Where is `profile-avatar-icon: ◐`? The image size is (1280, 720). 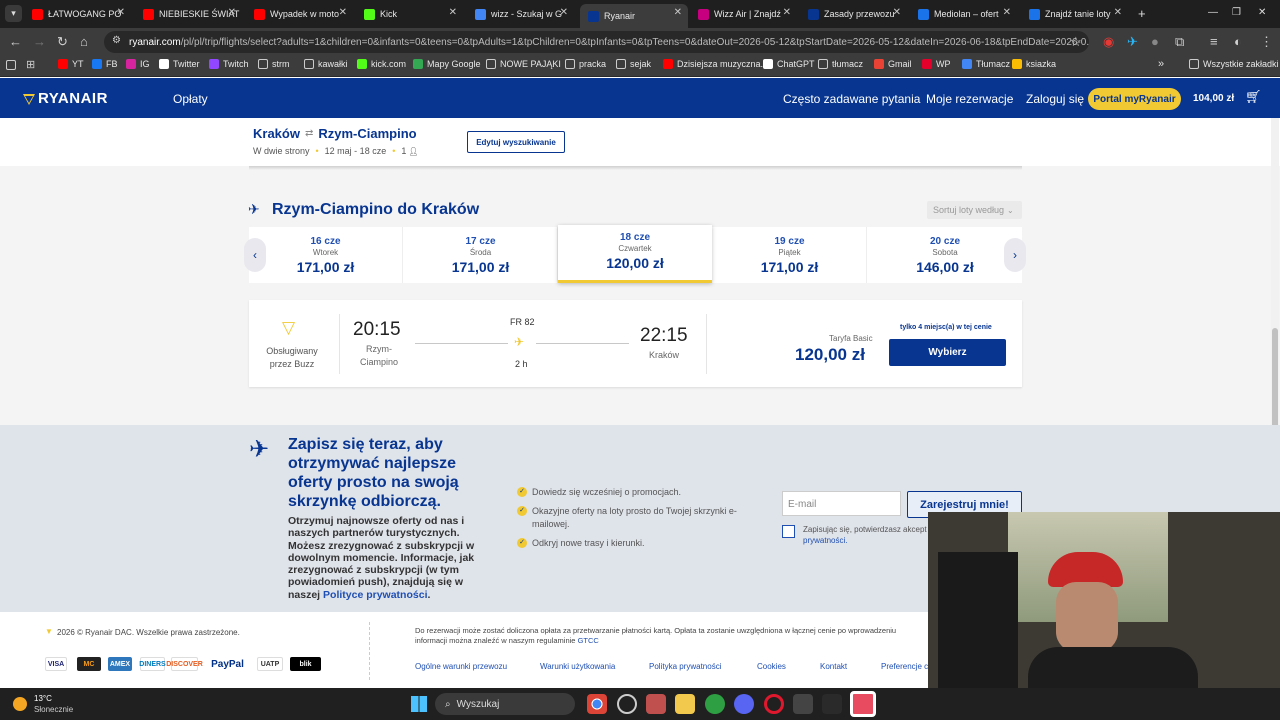 profile-avatar-icon: ◐ is located at coordinates (1238, 42).